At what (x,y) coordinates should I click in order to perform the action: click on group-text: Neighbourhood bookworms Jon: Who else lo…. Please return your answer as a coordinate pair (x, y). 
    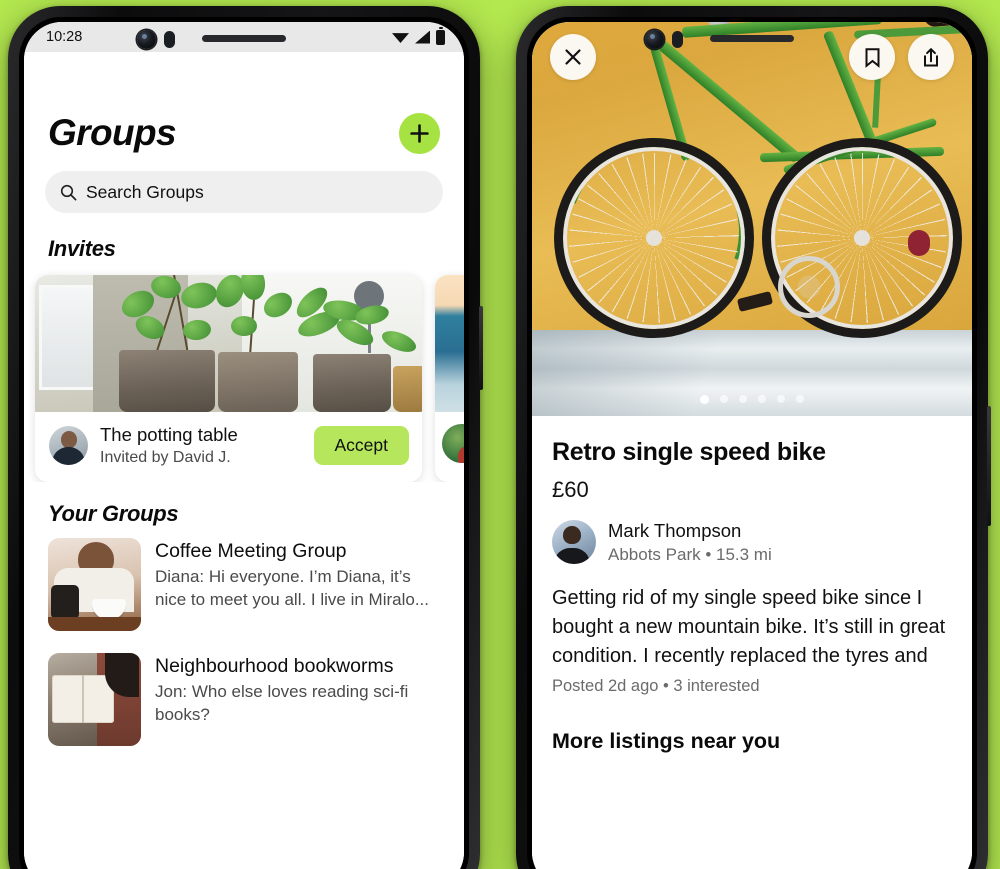
    Looking at the image, I should click on (297, 690).